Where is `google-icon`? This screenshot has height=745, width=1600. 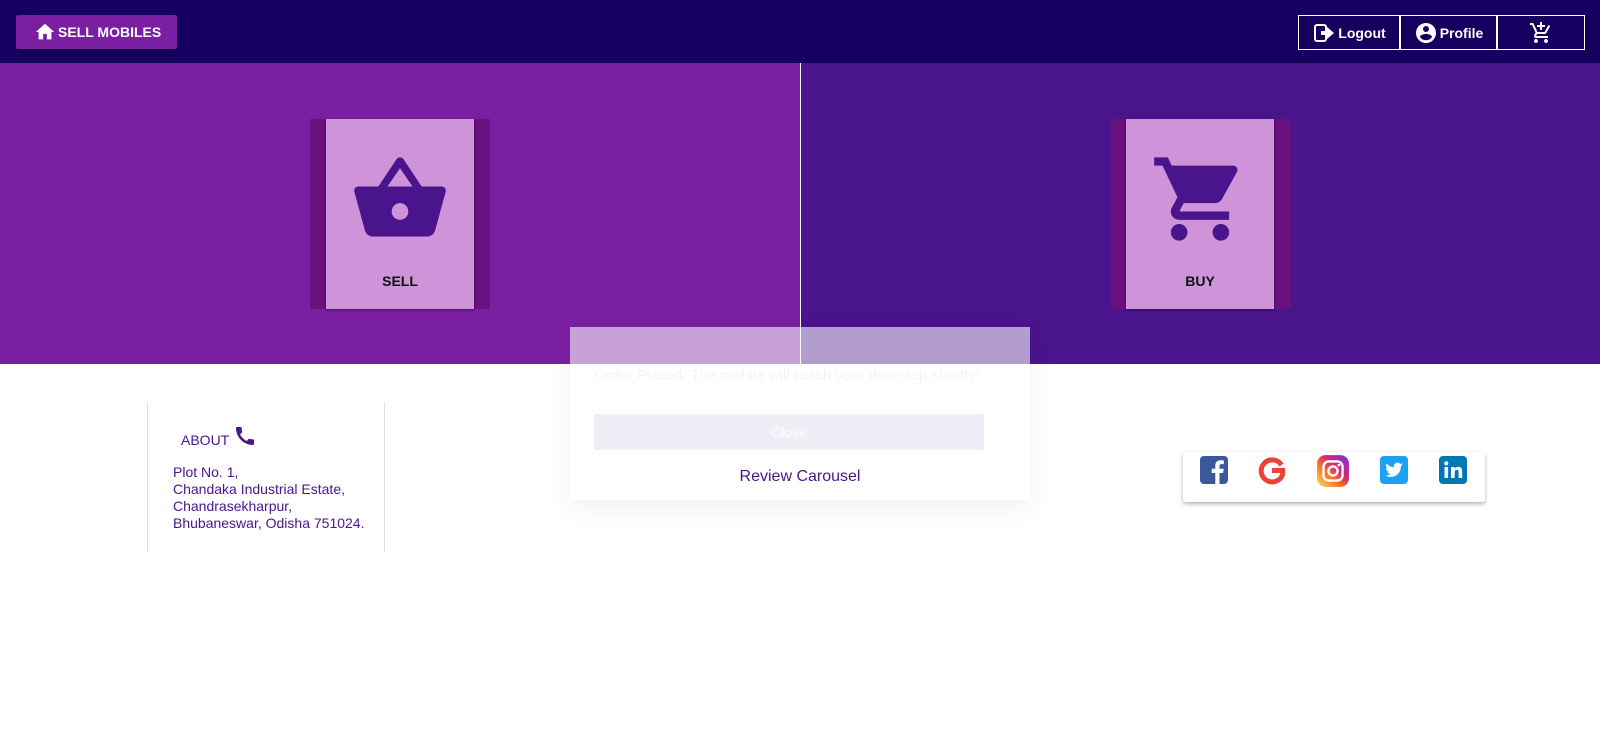 google-icon is located at coordinates (1272, 470).